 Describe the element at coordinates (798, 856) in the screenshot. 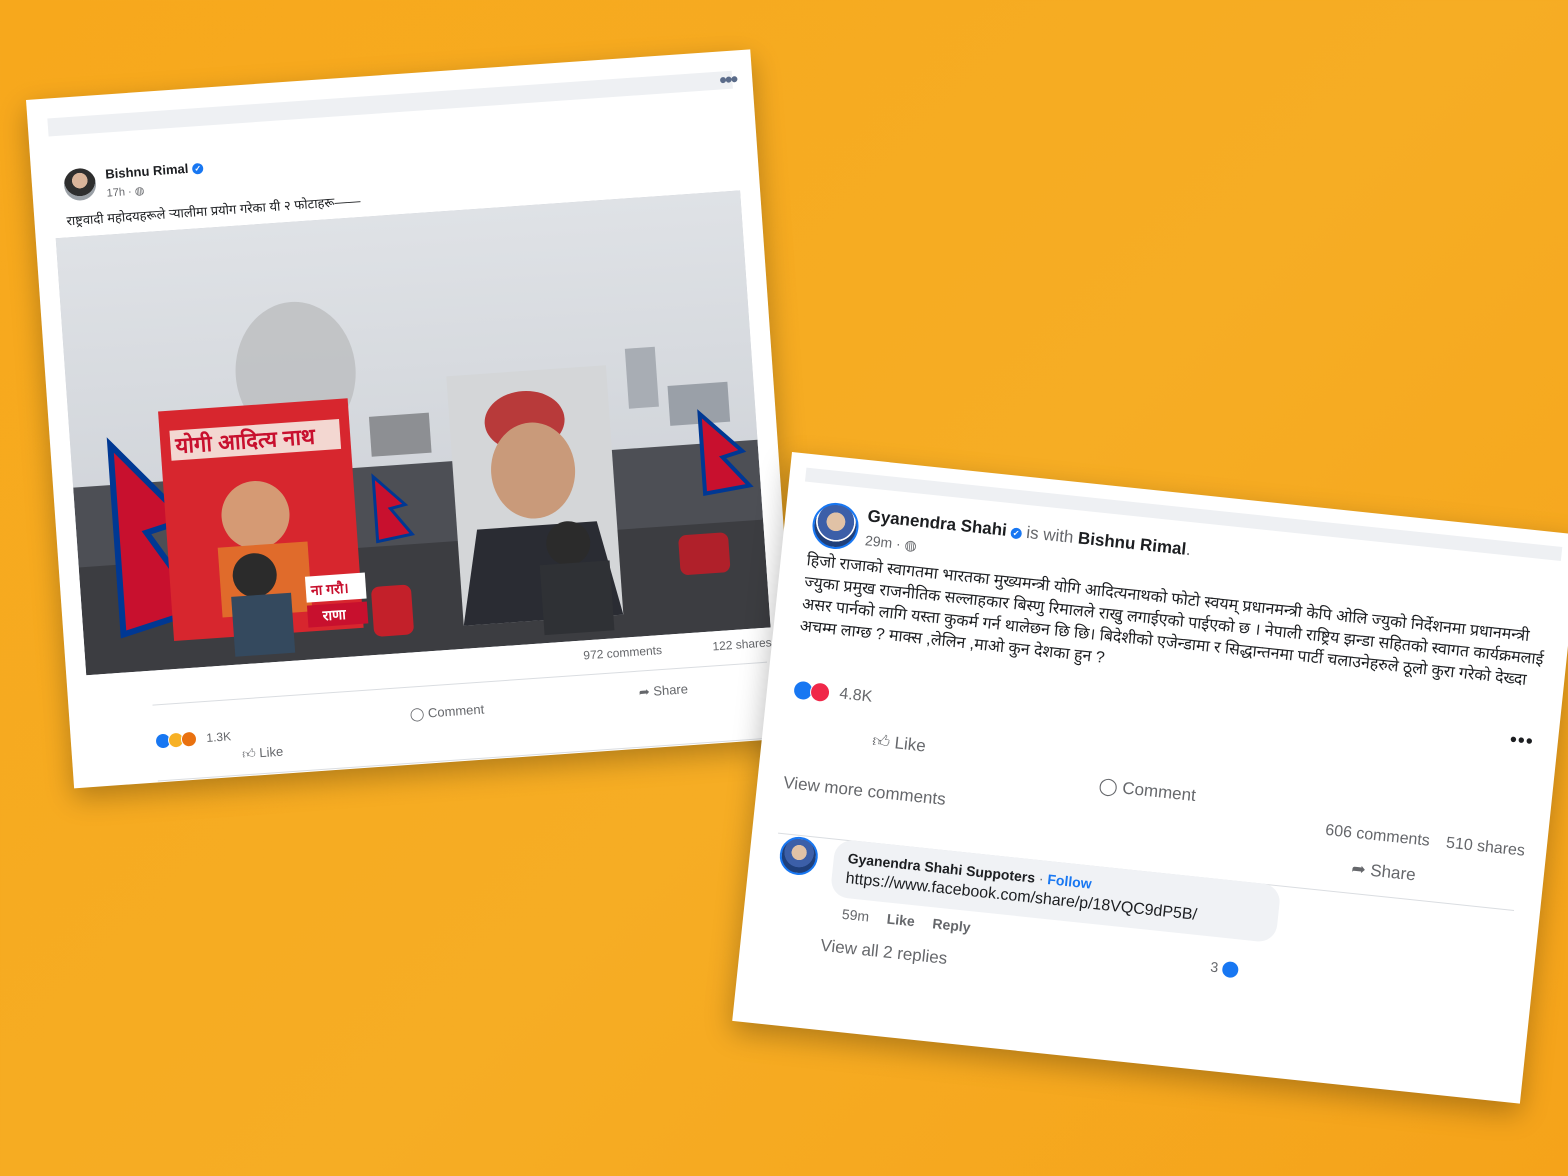

I see `commenter-avatar` at that location.